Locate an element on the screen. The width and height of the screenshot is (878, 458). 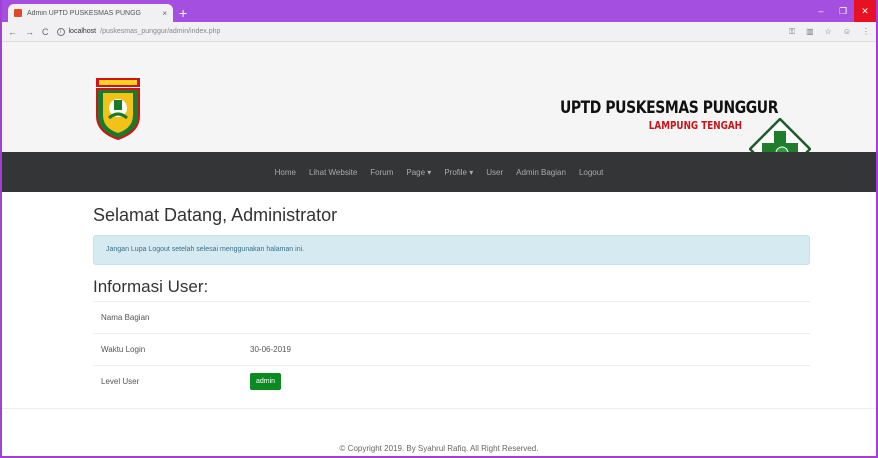
brand-title: UPTD PUSKESMAS PUNGGUR is located at coordinates (669, 108).